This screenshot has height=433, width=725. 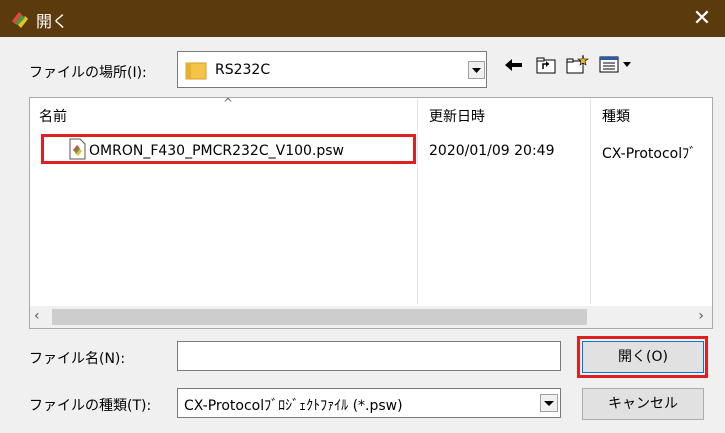 I want to click on highlight-file-box, so click(x=228, y=149).